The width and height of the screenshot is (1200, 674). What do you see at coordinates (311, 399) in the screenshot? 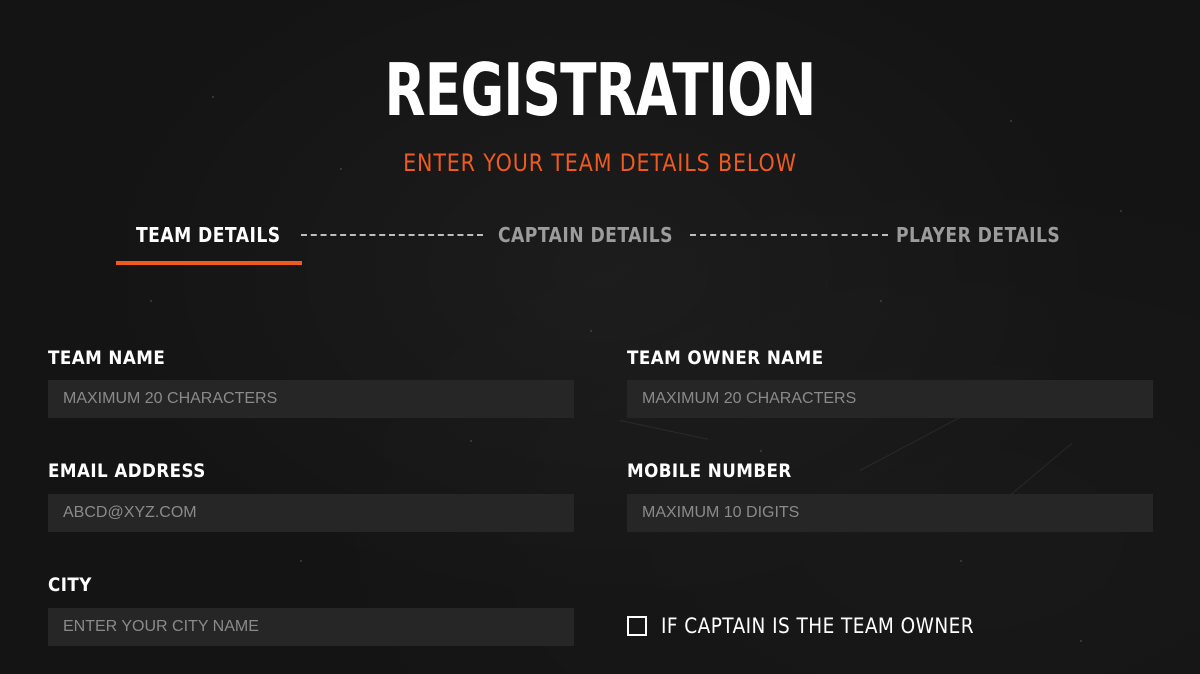
I see `team-name-input` at bounding box center [311, 399].